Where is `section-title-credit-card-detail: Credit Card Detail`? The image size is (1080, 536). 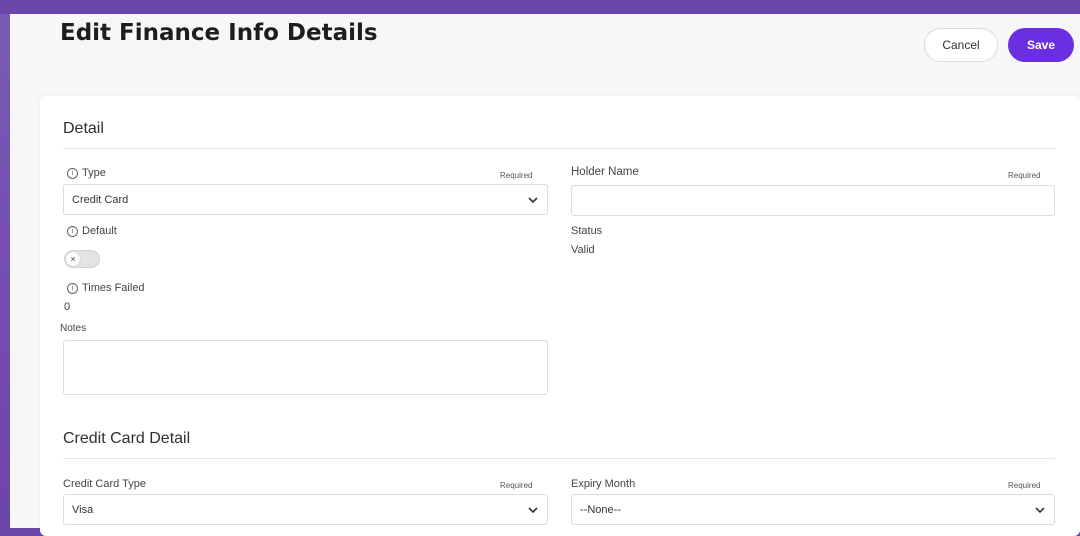 section-title-credit-card-detail: Credit Card Detail is located at coordinates (127, 438).